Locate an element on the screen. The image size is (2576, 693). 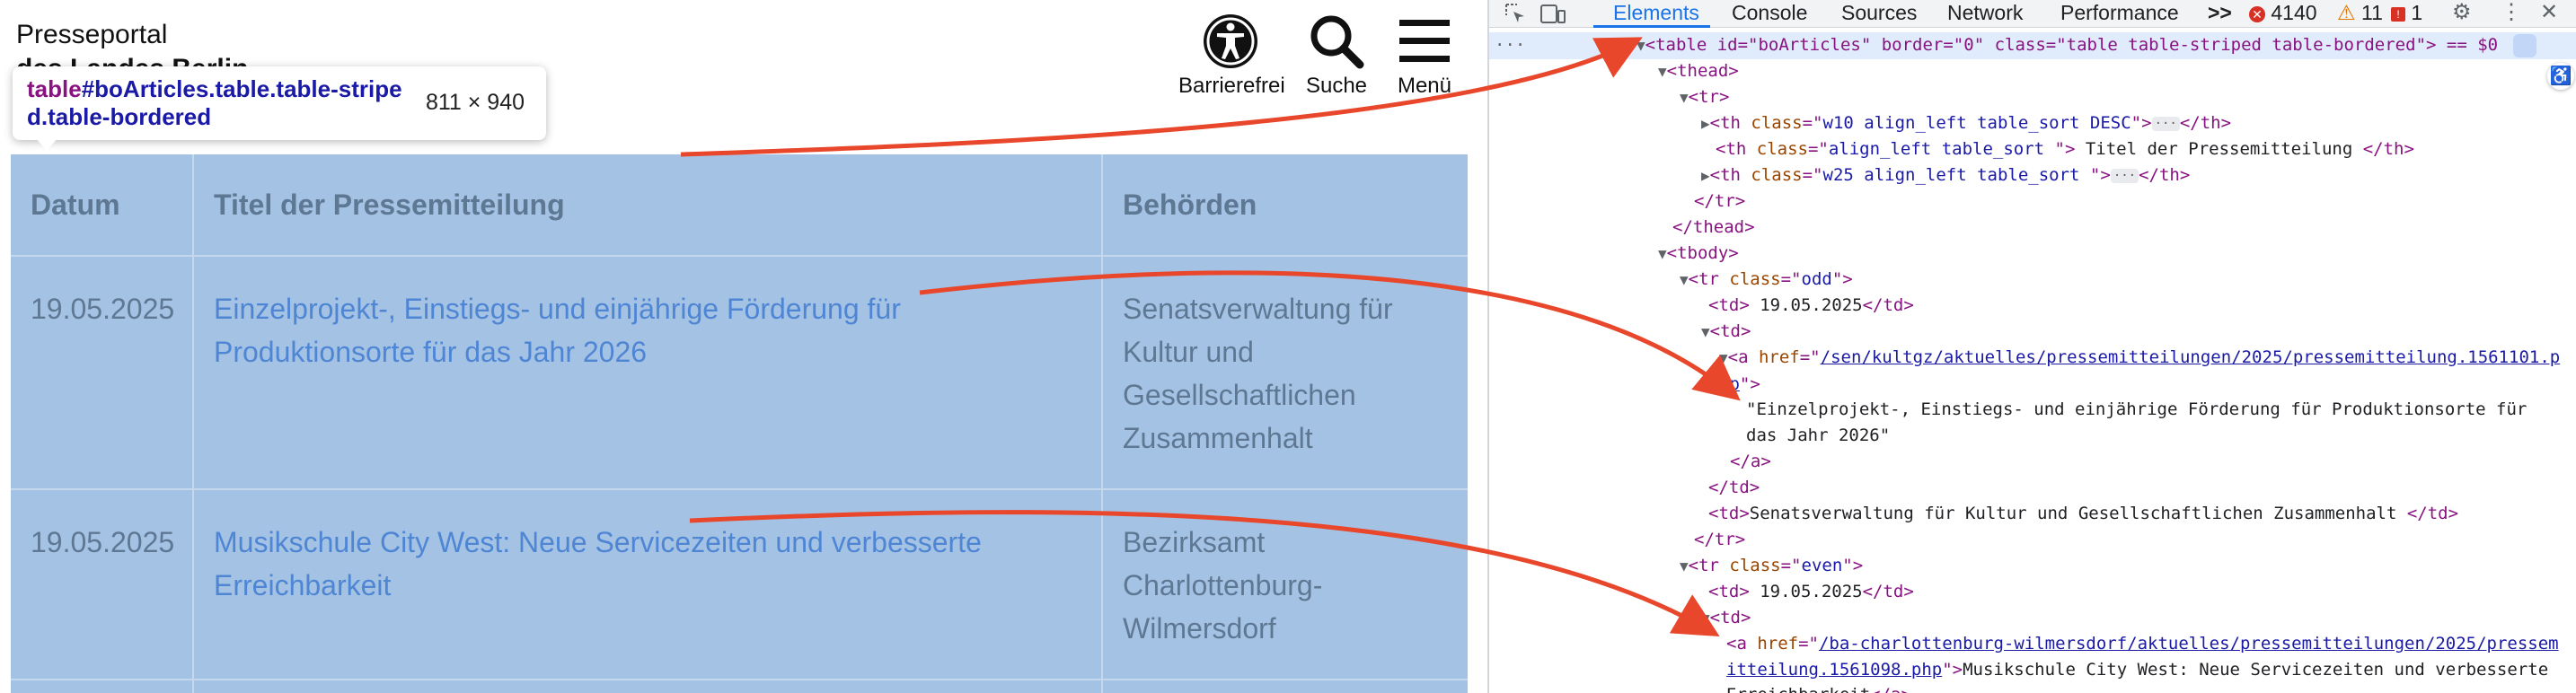
inspect-element-icon is located at coordinates (1515, 14).